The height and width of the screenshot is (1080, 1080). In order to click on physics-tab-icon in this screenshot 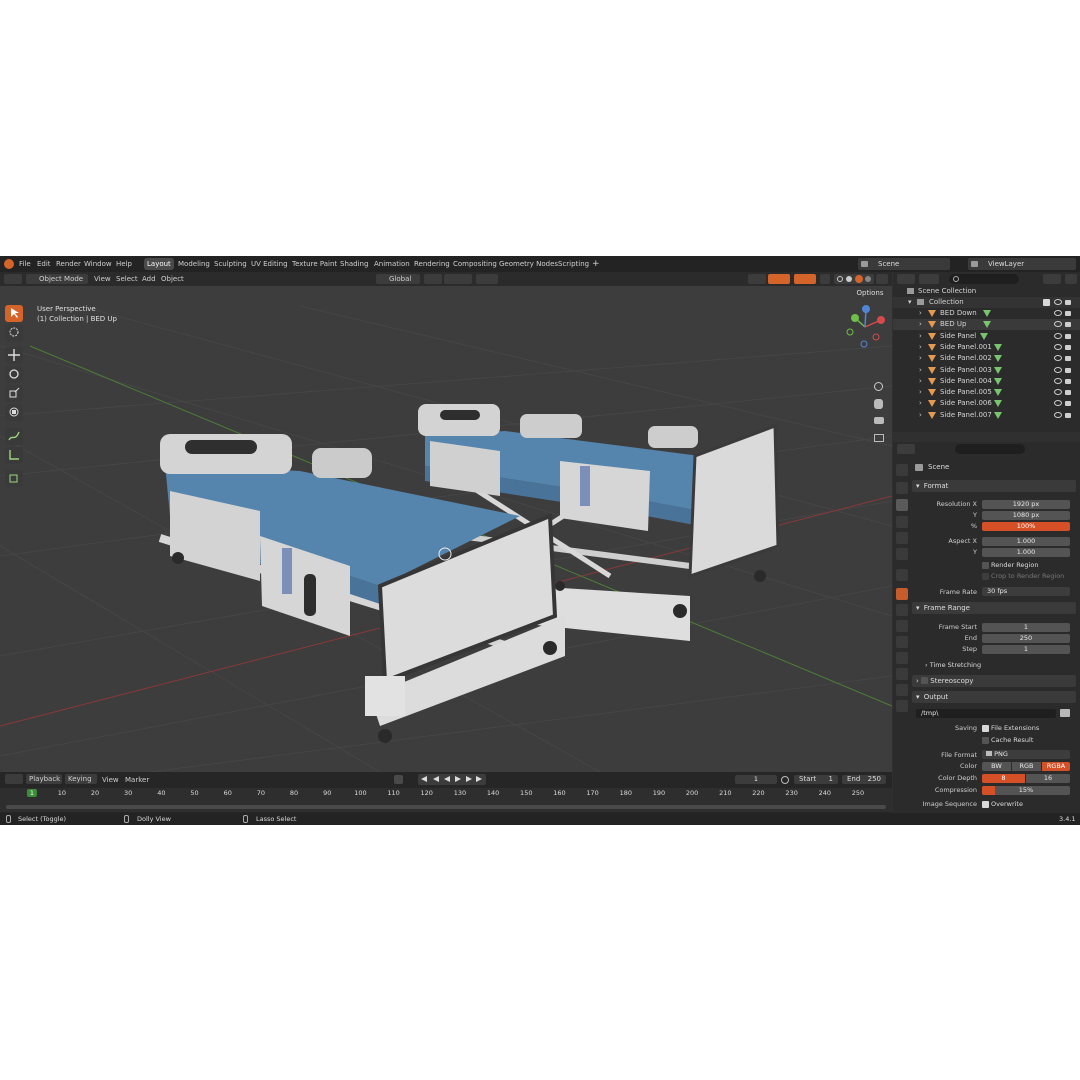, I will do `click(902, 642)`.